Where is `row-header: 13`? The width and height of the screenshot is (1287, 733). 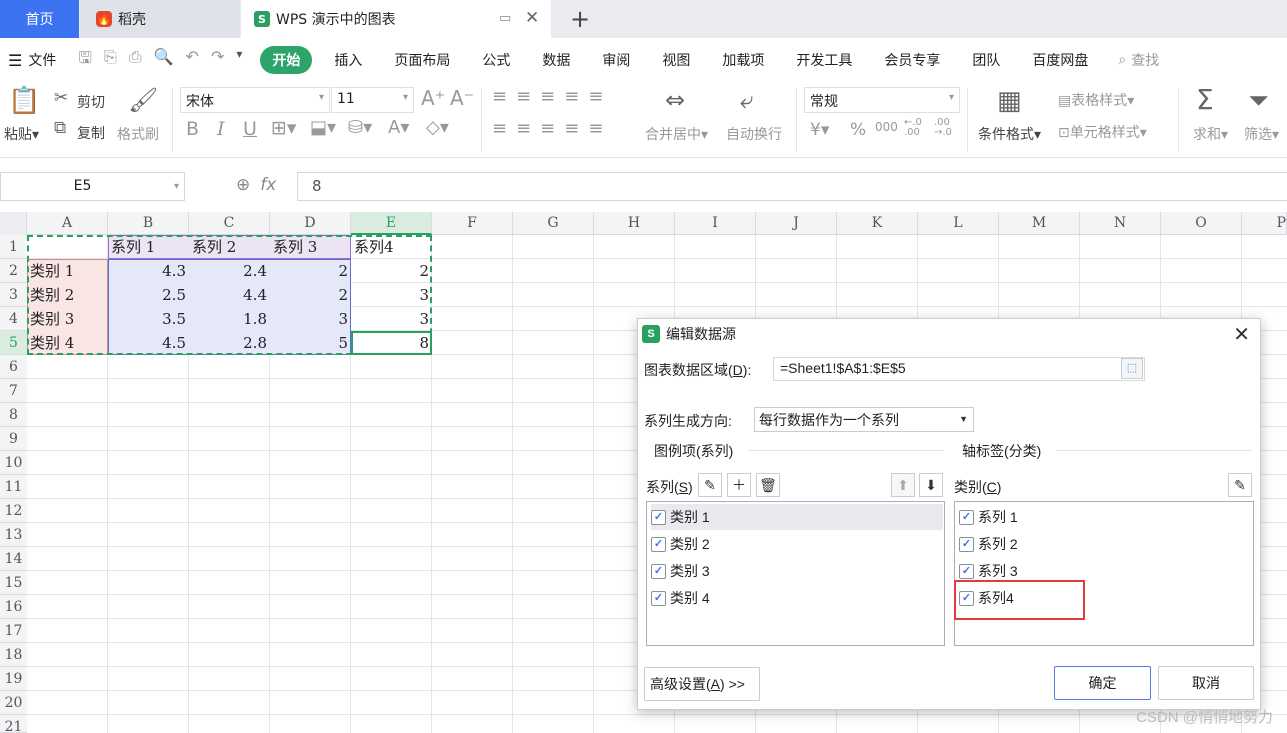
row-header: 13 is located at coordinates (13, 535).